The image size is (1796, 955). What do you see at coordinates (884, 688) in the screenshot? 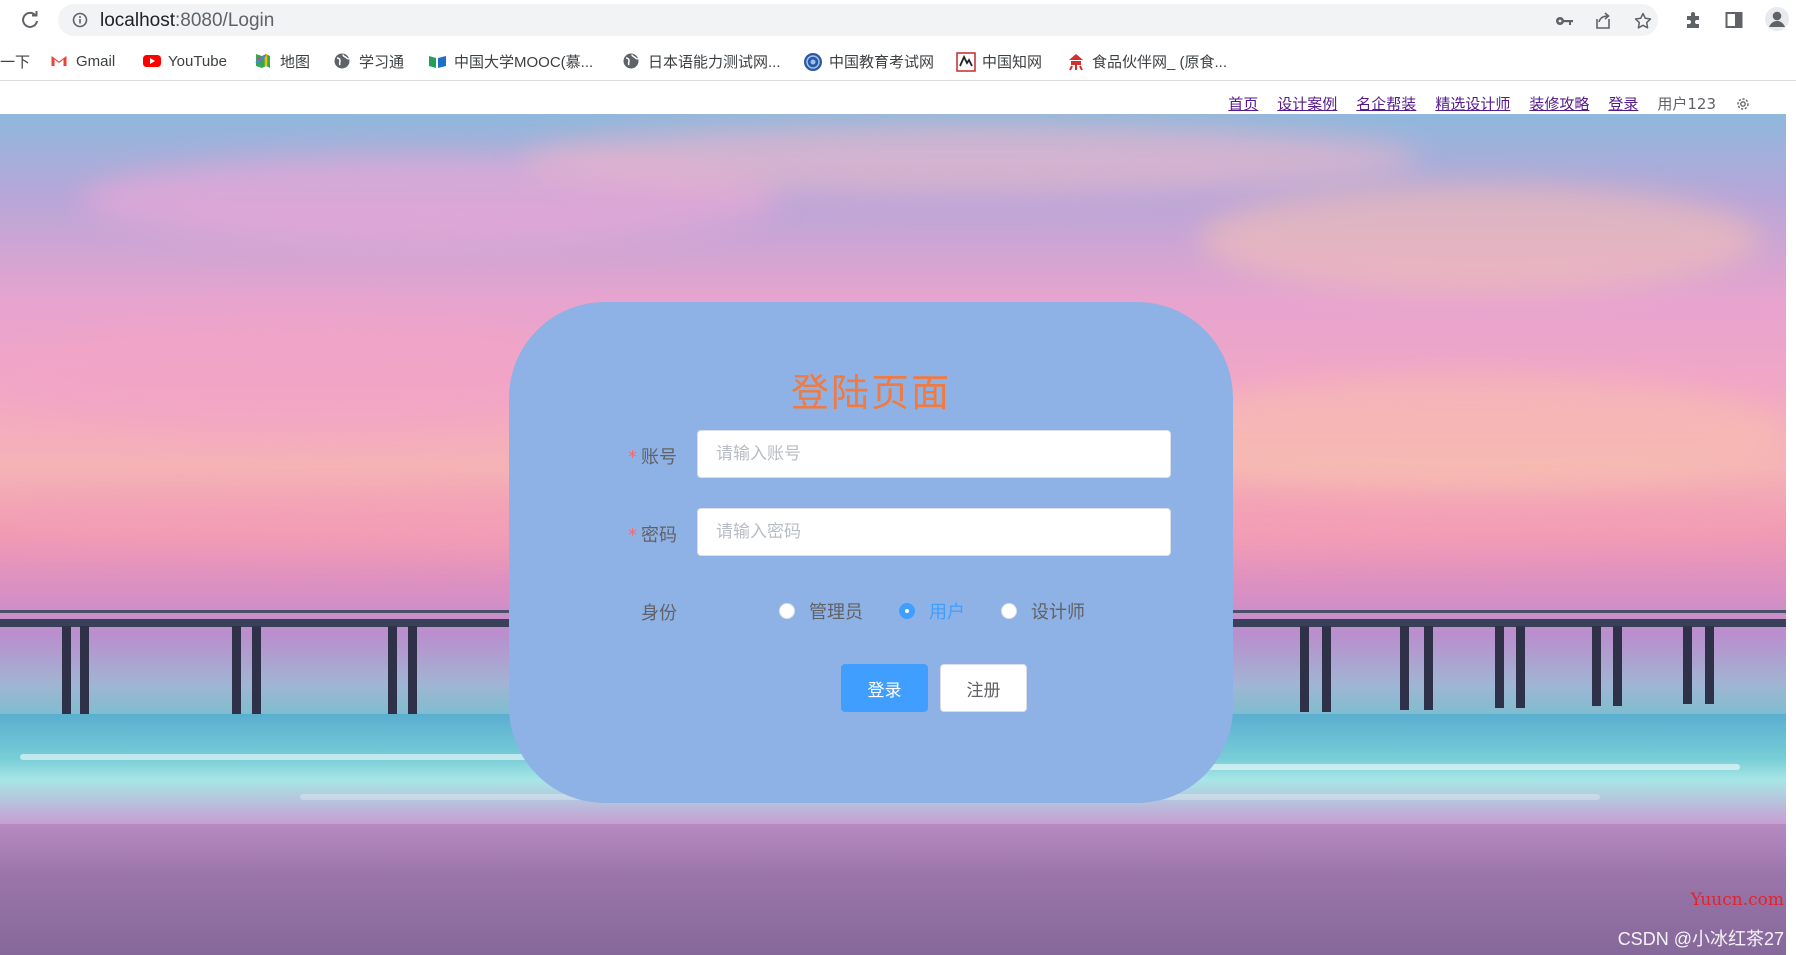
I see `login-button: 登录` at bounding box center [884, 688].